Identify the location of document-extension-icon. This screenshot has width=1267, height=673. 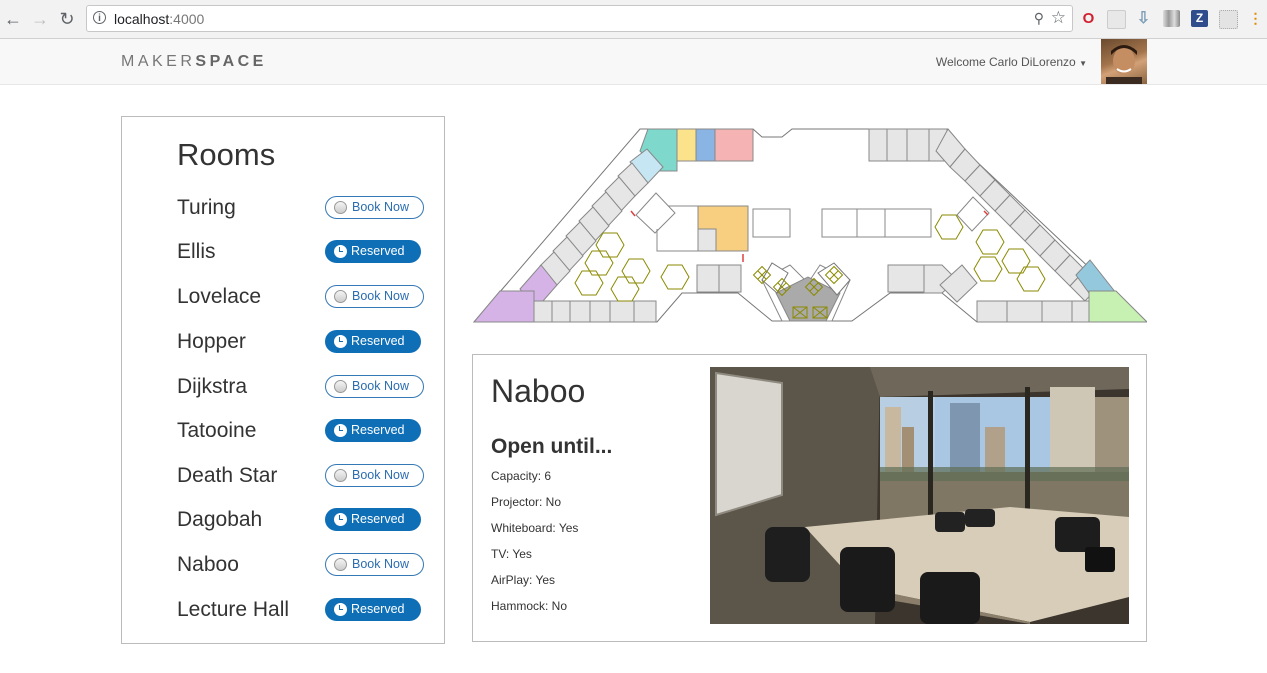
(1116, 19).